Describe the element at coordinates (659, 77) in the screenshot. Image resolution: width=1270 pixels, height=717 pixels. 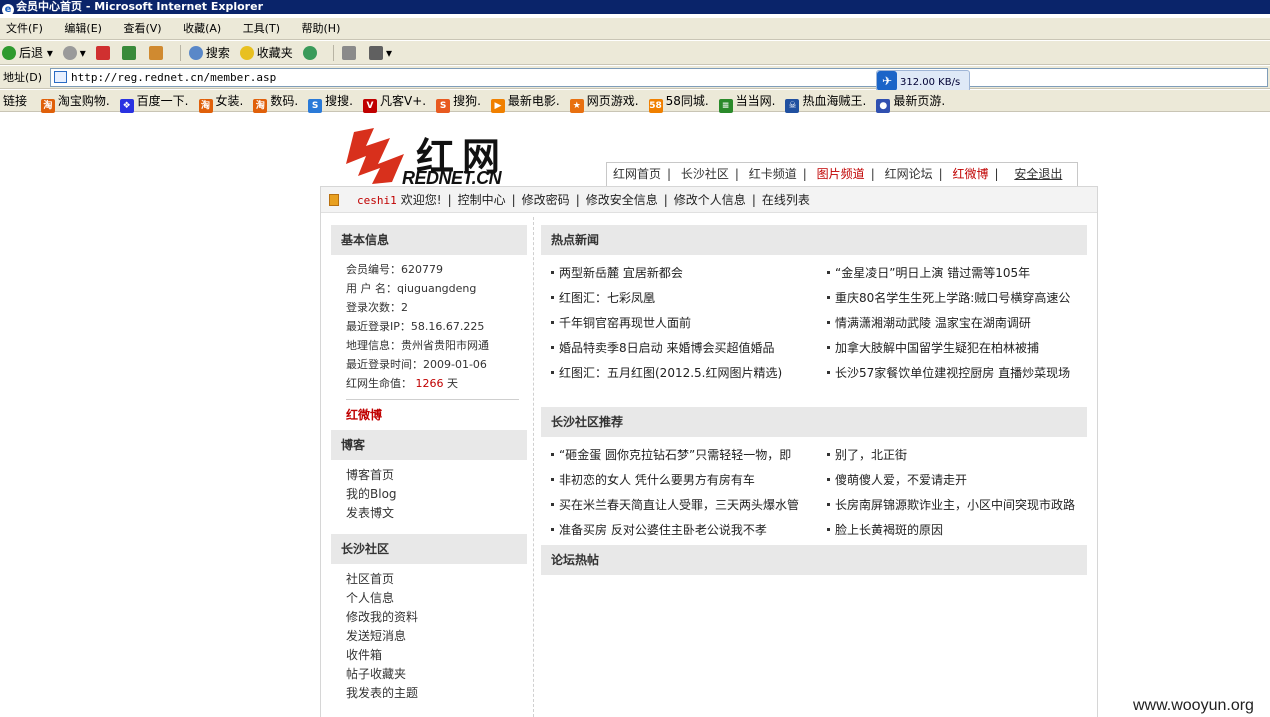
I see `address-input: http://reg.rednet.cn/member.asp` at that location.